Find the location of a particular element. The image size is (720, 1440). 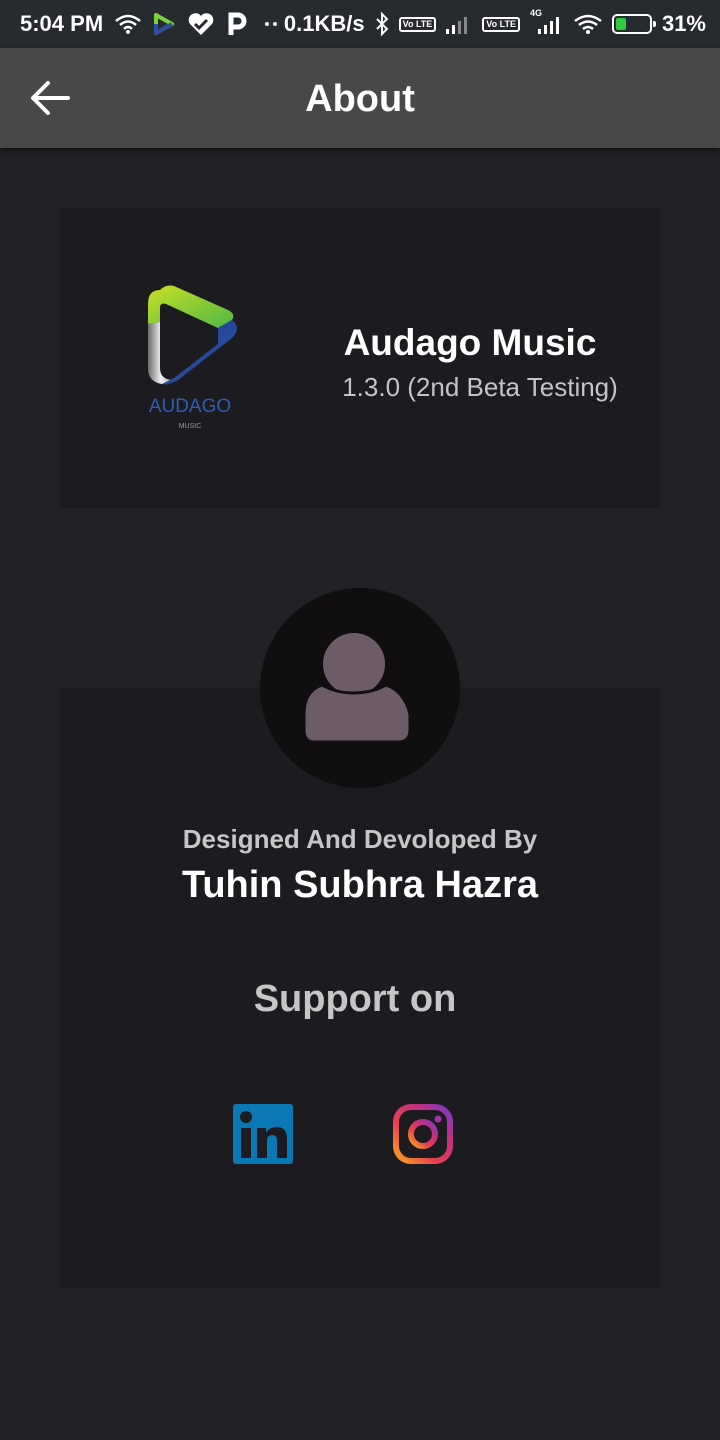

net-speed: 0.1KB/s is located at coordinates (324, 23).